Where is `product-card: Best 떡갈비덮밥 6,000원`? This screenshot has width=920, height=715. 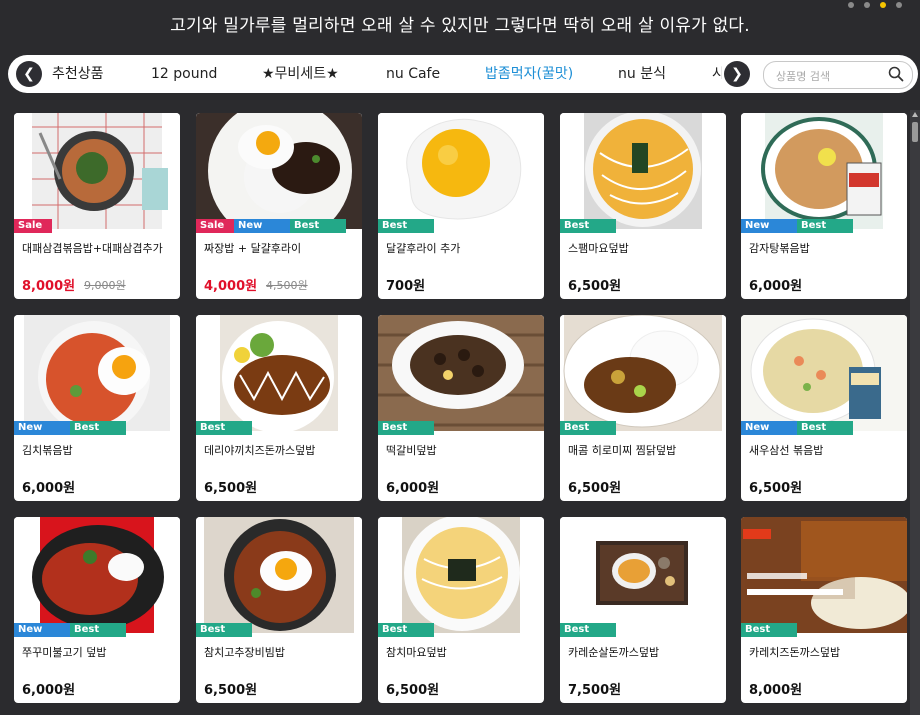
product-card: Best 떡갈비덮밥 6,000원 is located at coordinates (461, 408).